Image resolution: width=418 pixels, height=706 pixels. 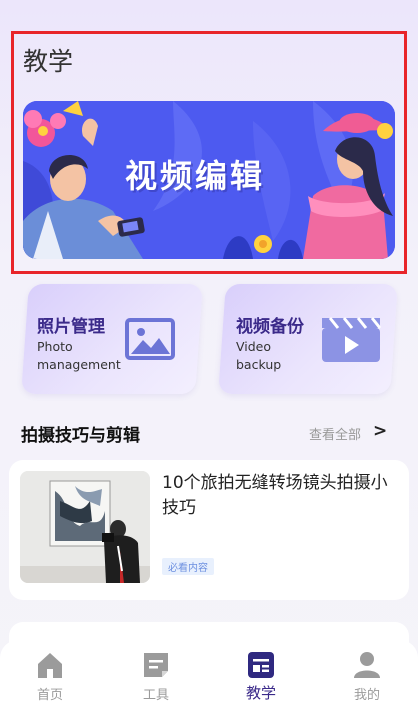 What do you see at coordinates (352, 339) in the screenshot?
I see `video-clapper-icon` at bounding box center [352, 339].